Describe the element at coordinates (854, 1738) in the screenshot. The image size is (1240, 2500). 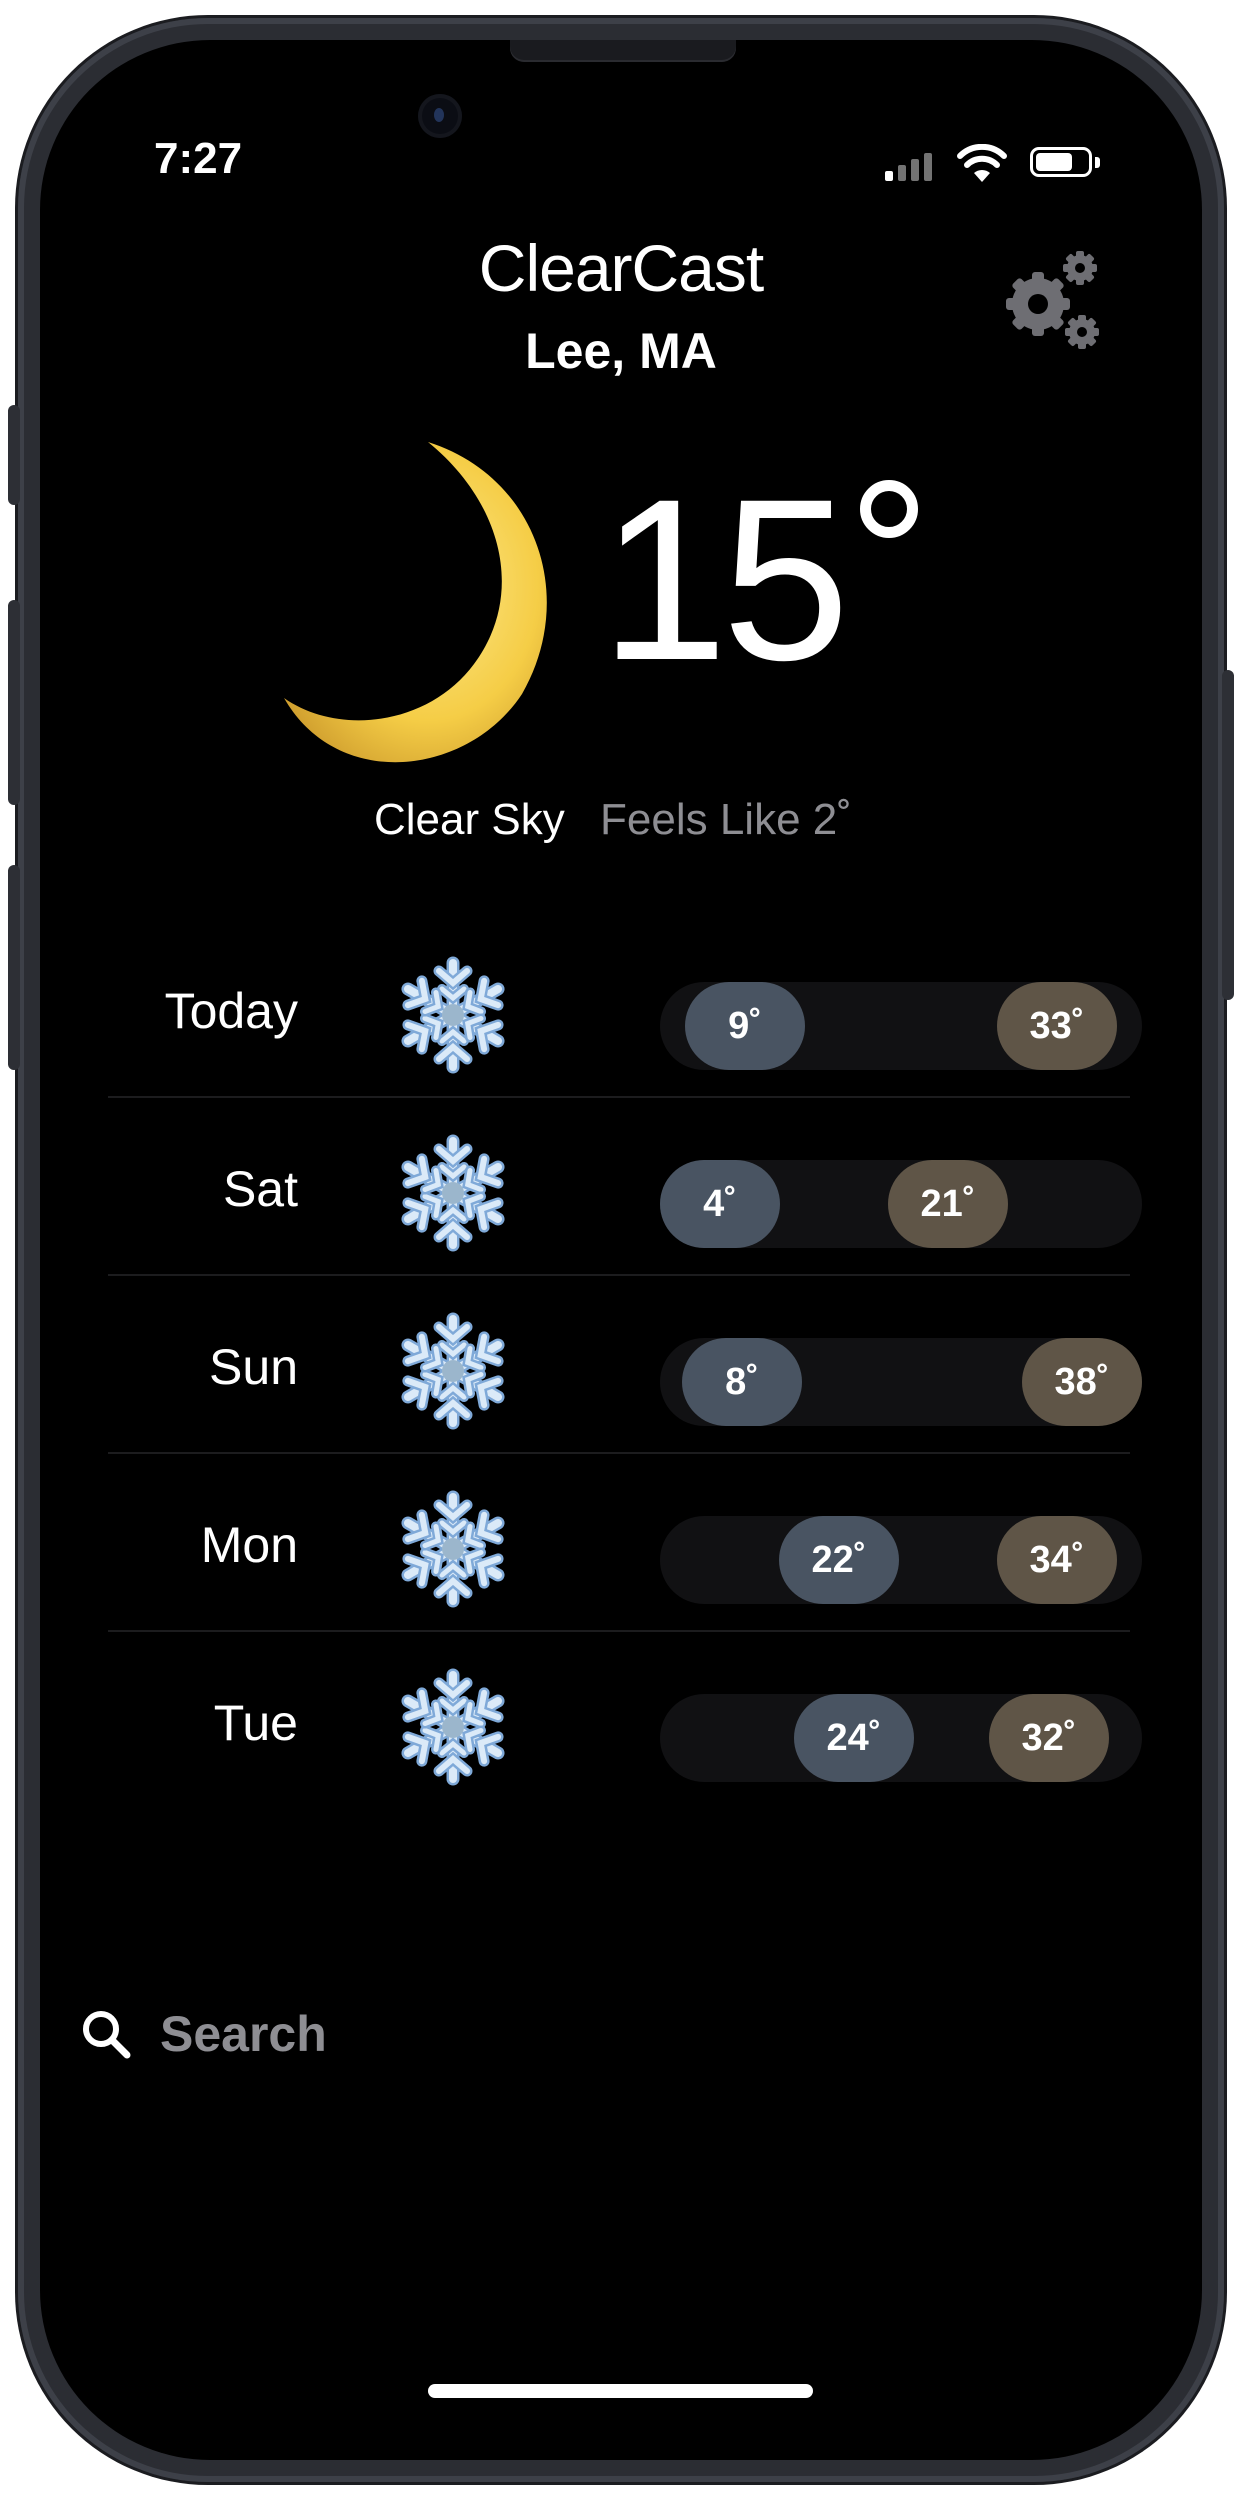
I see `low-temp-pill: 24˚` at that location.